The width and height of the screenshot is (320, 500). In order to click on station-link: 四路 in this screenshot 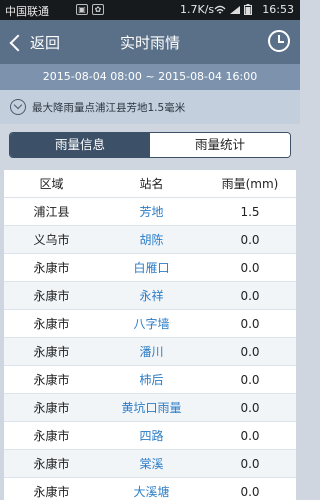, I will do `click(151, 435)`.